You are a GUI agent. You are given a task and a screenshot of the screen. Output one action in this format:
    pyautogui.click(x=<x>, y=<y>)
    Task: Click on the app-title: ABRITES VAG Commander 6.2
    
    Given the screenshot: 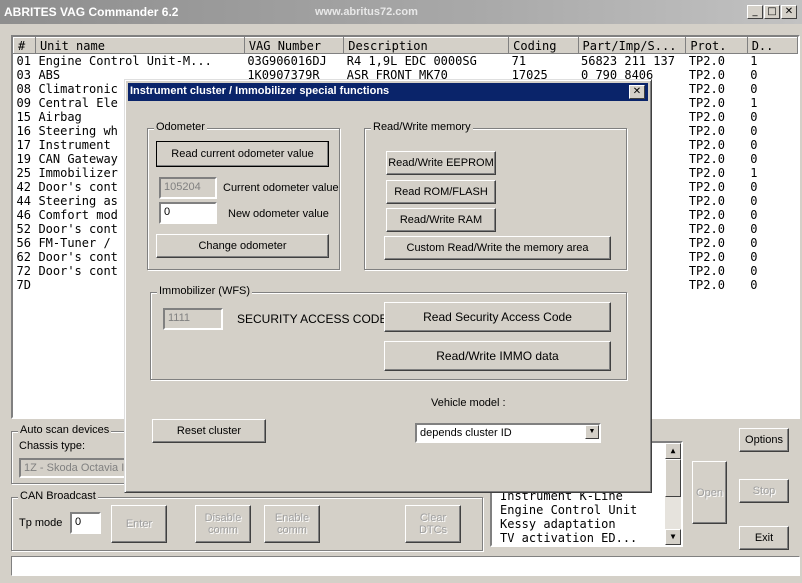 What is the action you would take?
    pyautogui.click(x=91, y=12)
    